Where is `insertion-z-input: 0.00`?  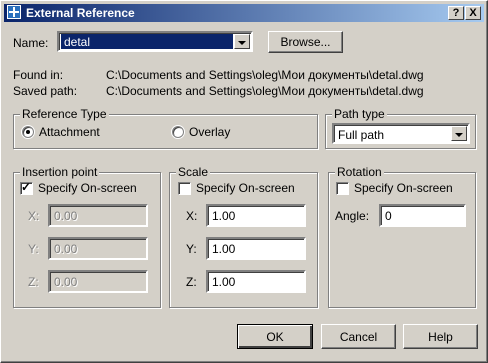
insertion-z-input: 0.00 is located at coordinates (98, 281).